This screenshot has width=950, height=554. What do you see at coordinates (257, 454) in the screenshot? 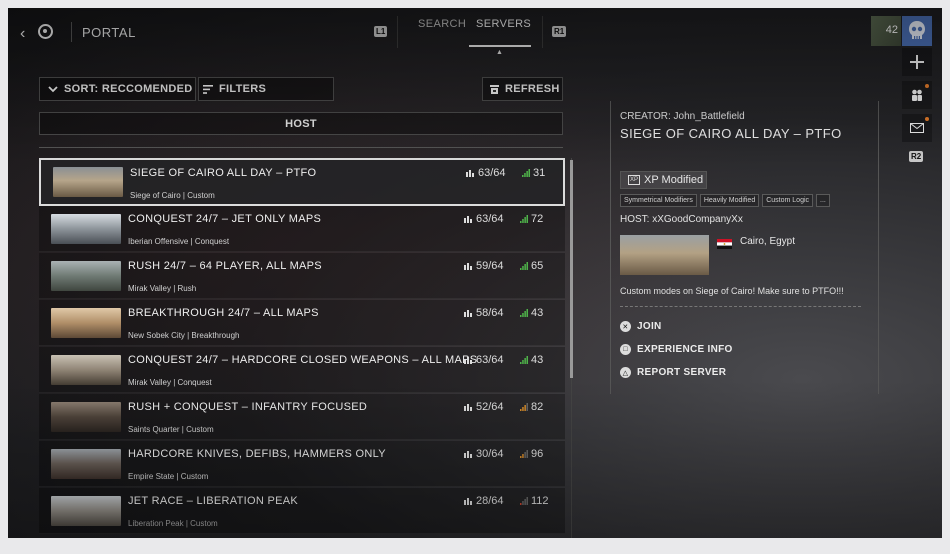
I see `server-name: HARDCORE KNIVES, DEFIBS, HAMMERS ONLY` at bounding box center [257, 454].